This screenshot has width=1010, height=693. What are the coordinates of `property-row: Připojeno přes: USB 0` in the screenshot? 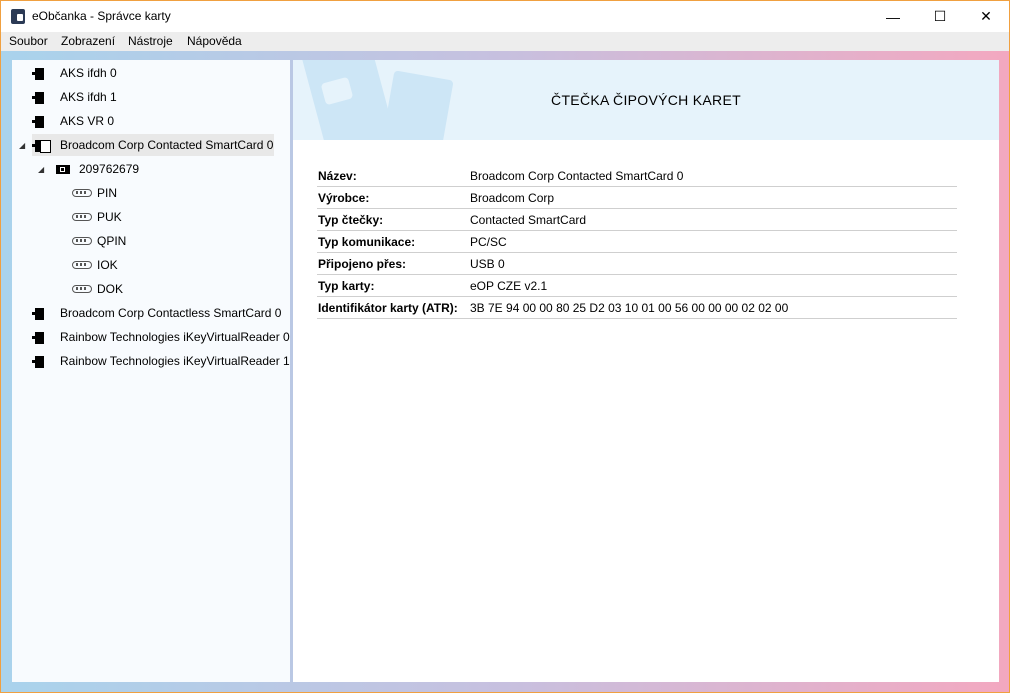 It's located at (637, 264).